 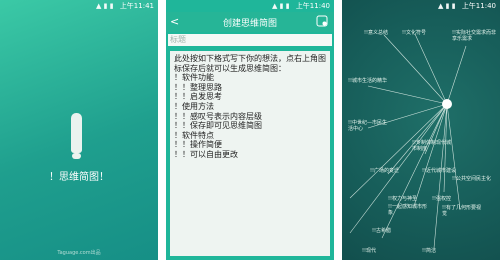 What do you see at coordinates (136, 6) in the screenshot?
I see `status-time: 上午11:41` at bounding box center [136, 6].